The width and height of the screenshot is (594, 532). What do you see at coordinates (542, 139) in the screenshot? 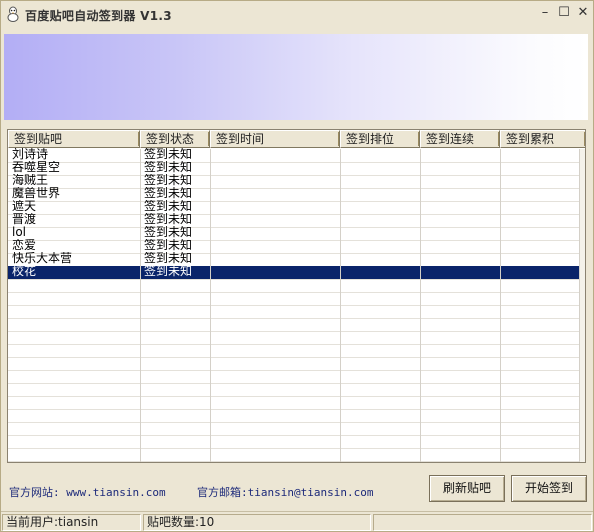
I see `column-header-total: 签到累积` at bounding box center [542, 139].